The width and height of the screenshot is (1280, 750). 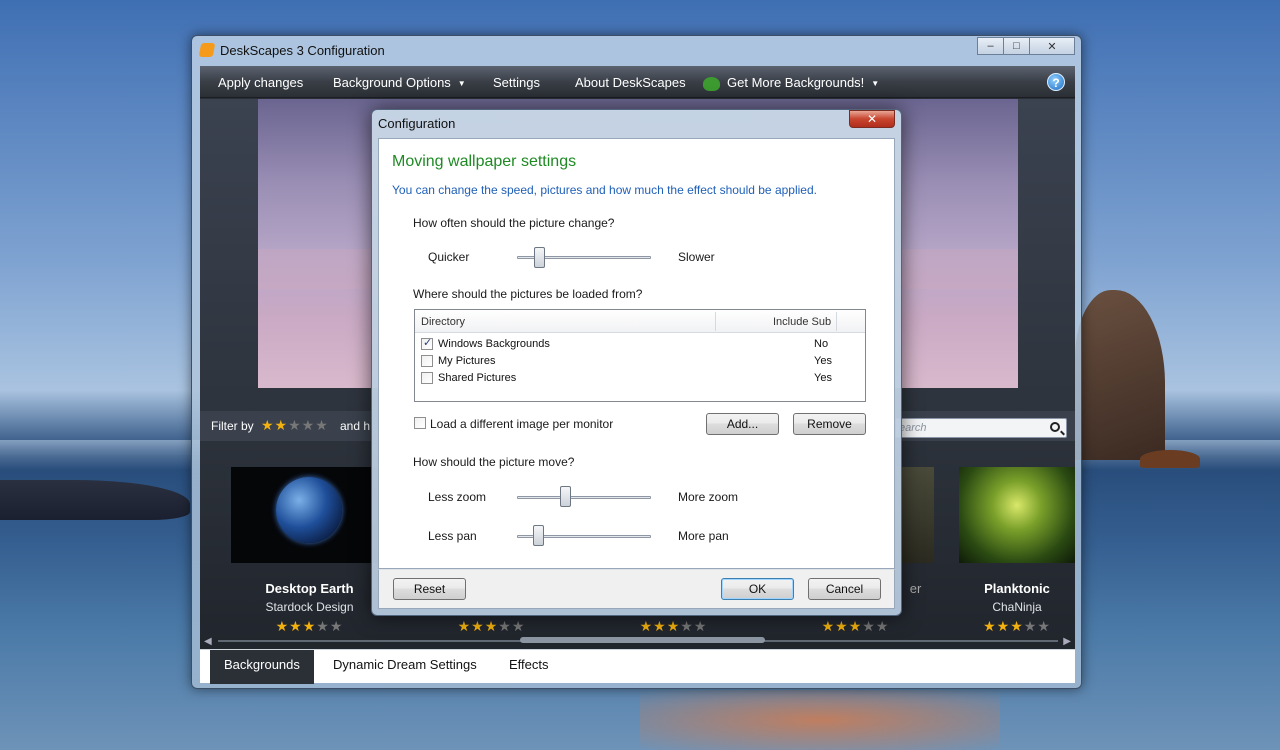 What do you see at coordinates (708, 497) in the screenshot?
I see `more-zoom-label: More zoom` at bounding box center [708, 497].